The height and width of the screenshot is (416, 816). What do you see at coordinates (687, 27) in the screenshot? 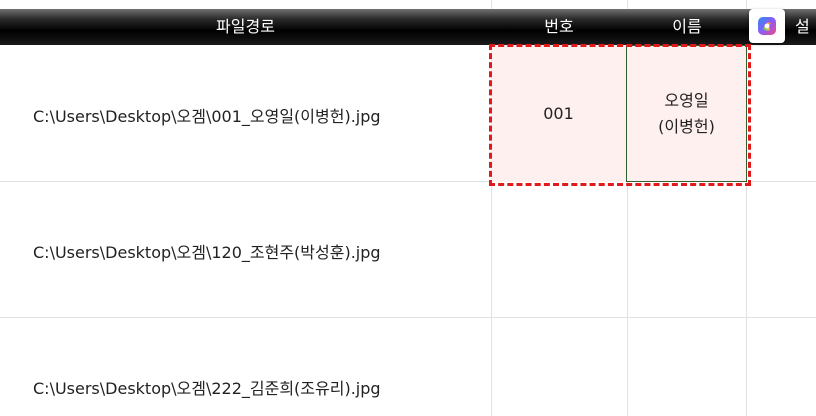
I see `header-name: 이름` at bounding box center [687, 27].